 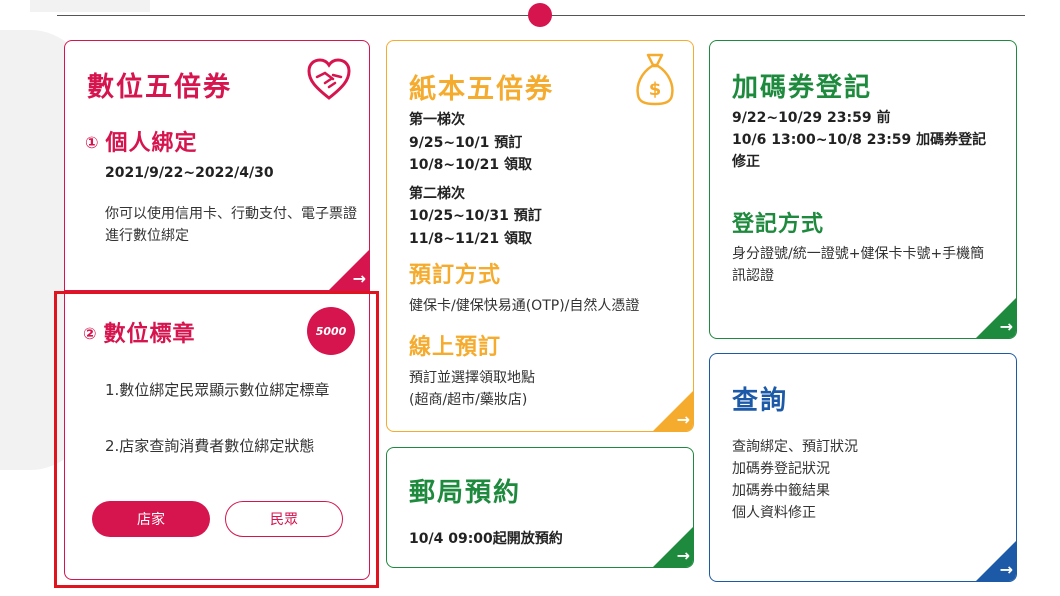 I want to click on batch2-label: 第二梯次, so click(x=437, y=193).